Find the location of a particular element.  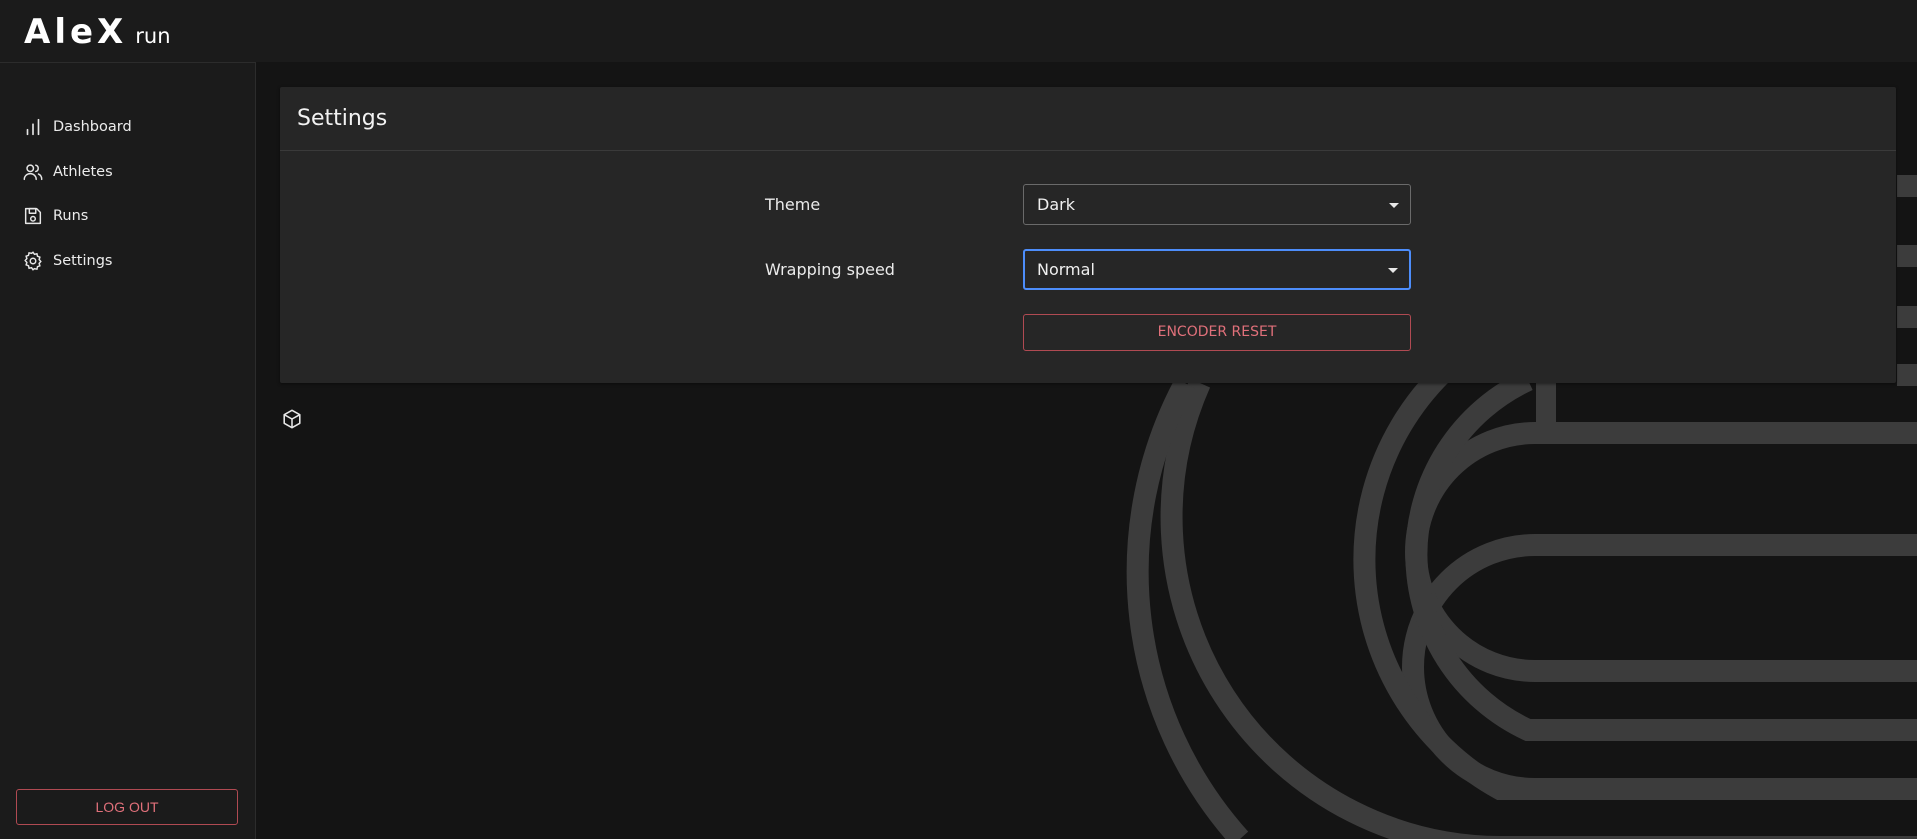

wrapping-speed-label: Wrapping speed is located at coordinates (830, 269).